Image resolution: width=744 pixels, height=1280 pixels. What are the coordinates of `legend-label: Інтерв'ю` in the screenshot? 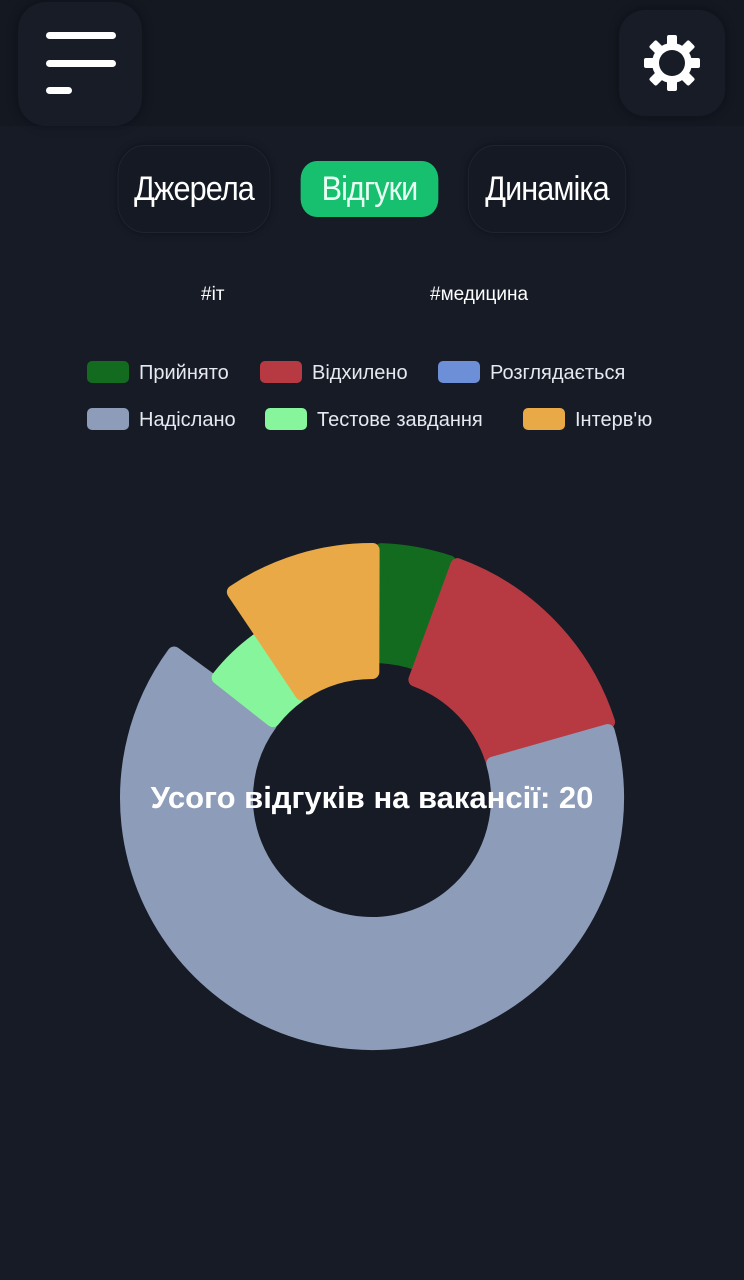 It's located at (614, 420).